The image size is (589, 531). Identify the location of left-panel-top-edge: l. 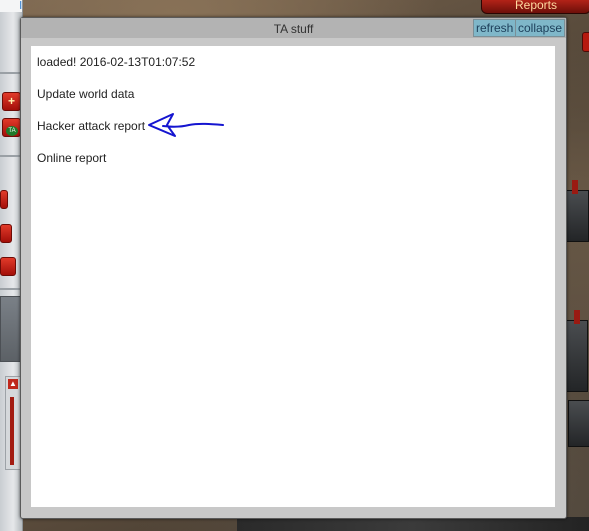
(11, 6).